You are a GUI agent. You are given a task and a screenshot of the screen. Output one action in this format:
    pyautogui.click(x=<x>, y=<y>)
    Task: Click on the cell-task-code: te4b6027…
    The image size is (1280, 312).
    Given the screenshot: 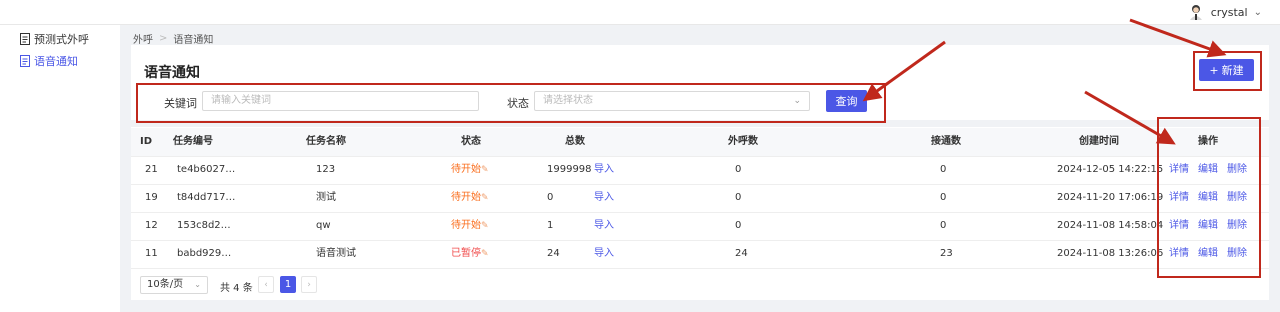 What is the action you would take?
    pyautogui.click(x=206, y=169)
    